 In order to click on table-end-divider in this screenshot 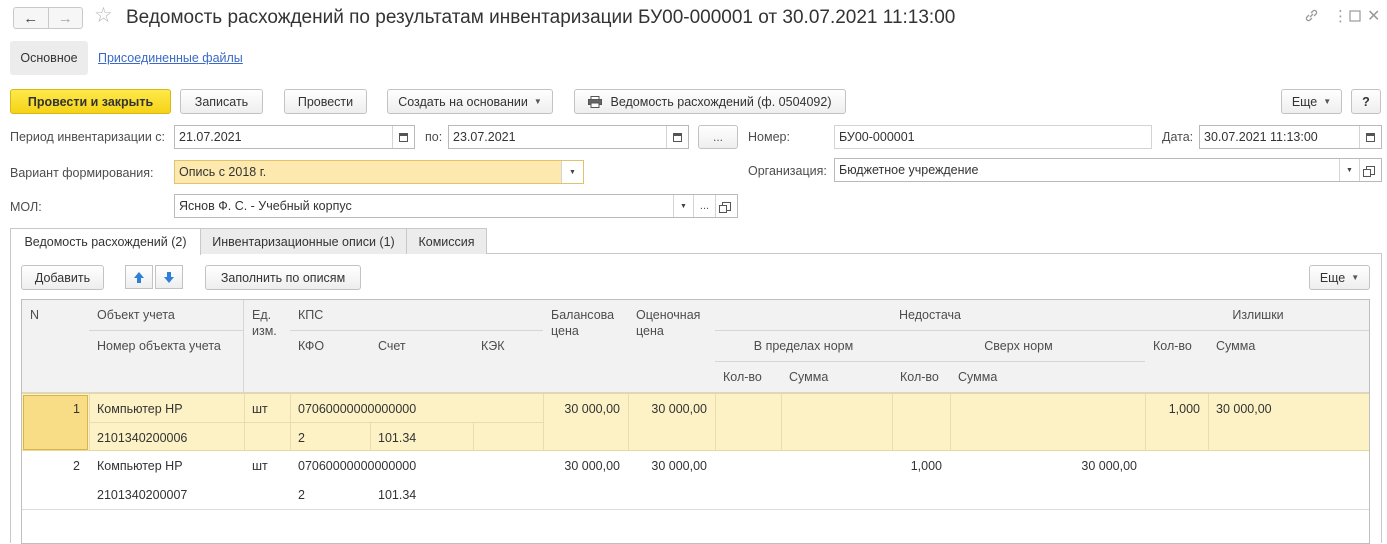, I will do `click(695, 509)`.